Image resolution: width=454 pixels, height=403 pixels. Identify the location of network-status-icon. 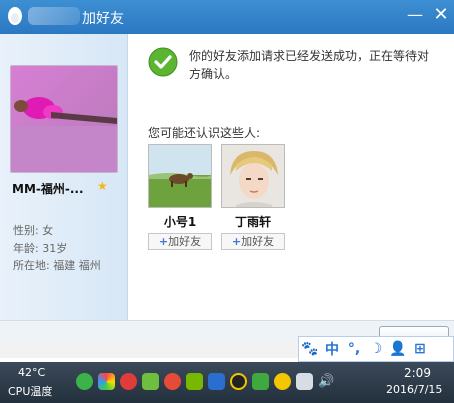
(304, 381).